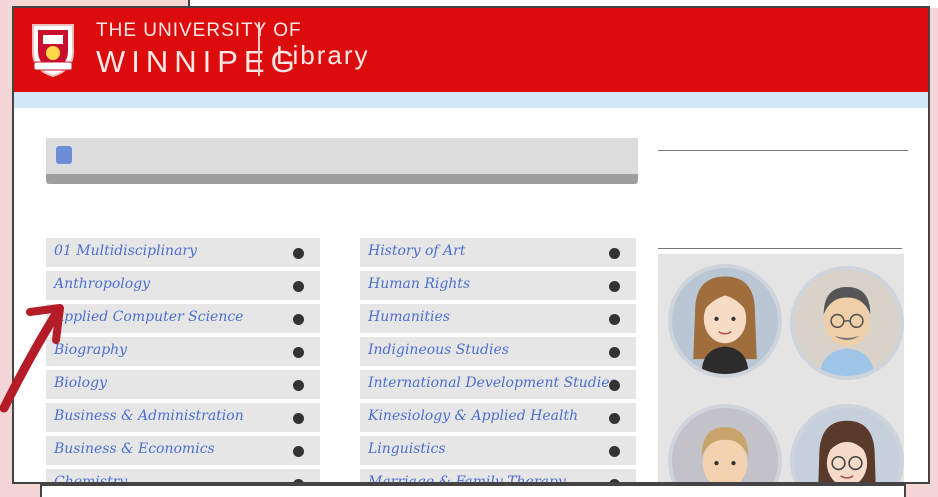  Describe the element at coordinates (498, 450) in the screenshot. I see `subject-item: Linguistics` at that location.